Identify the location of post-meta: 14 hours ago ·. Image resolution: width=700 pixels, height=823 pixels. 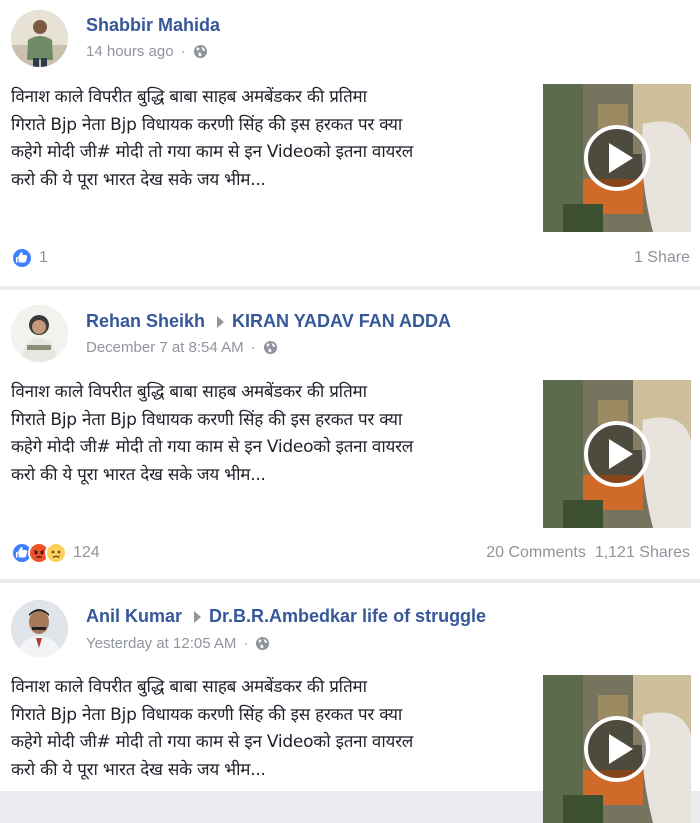
(147, 51).